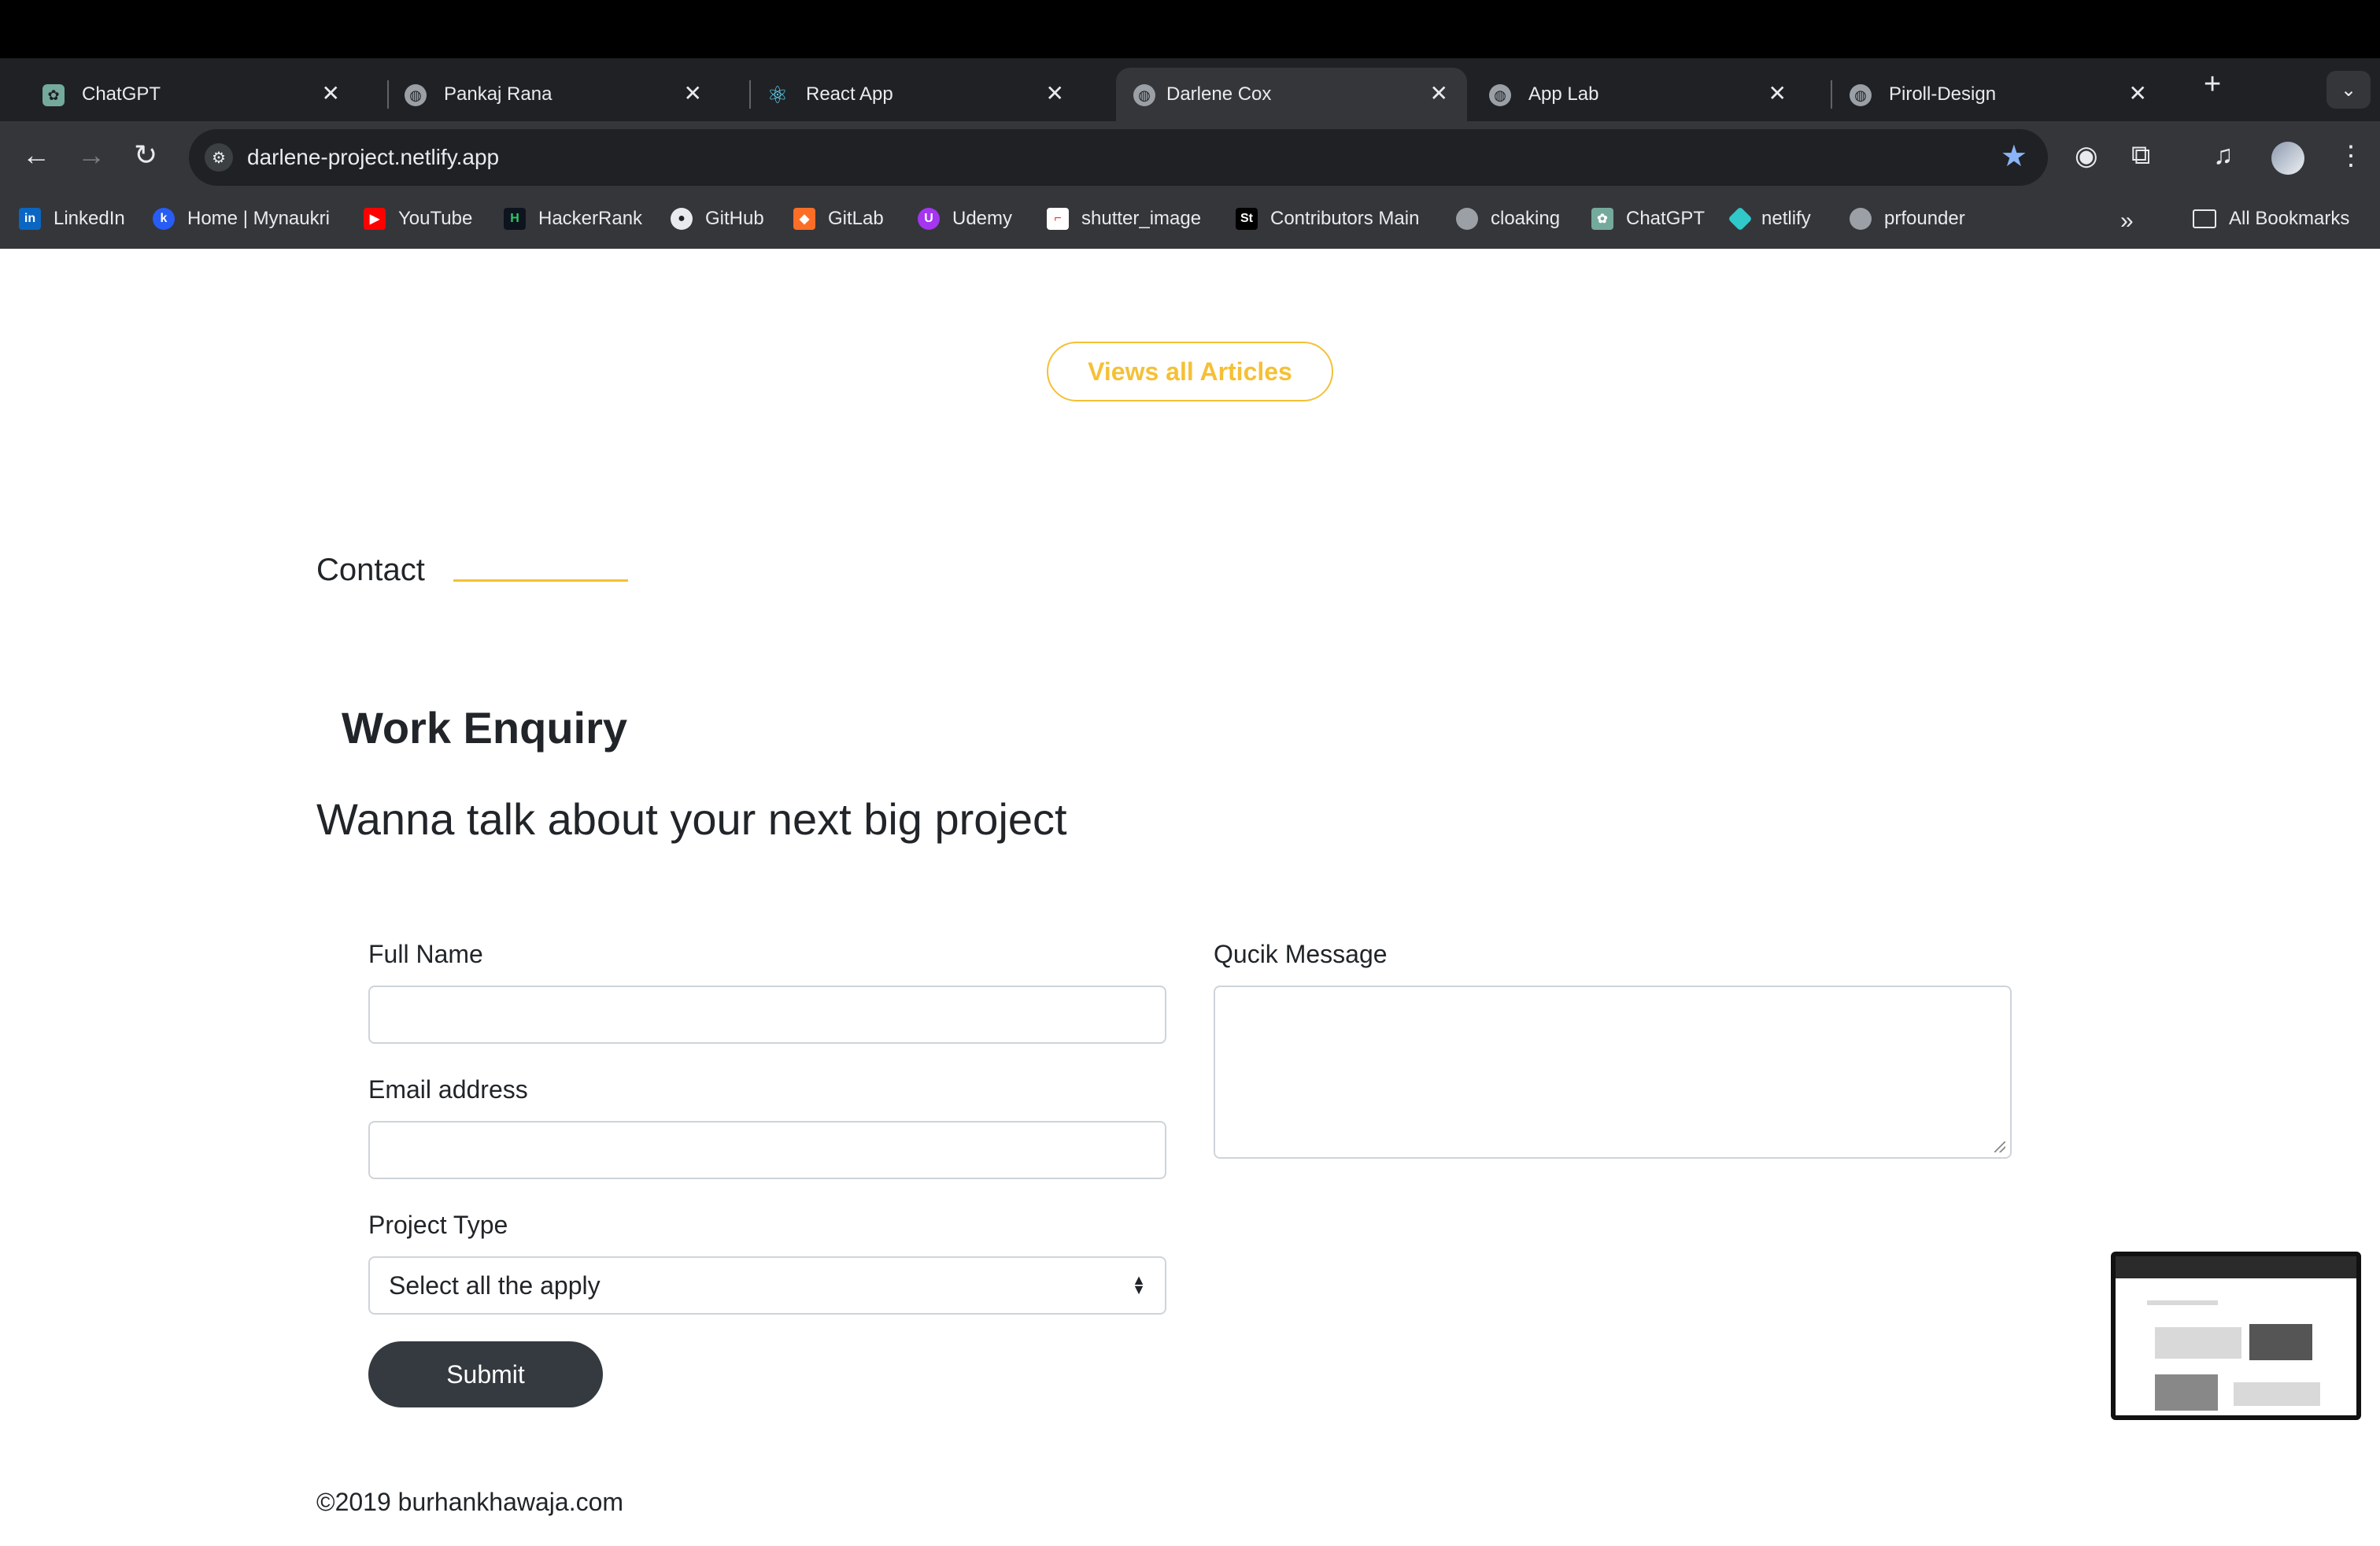 The image size is (2380, 1546). Describe the element at coordinates (540, 580) in the screenshot. I see `section-title-underline` at that location.